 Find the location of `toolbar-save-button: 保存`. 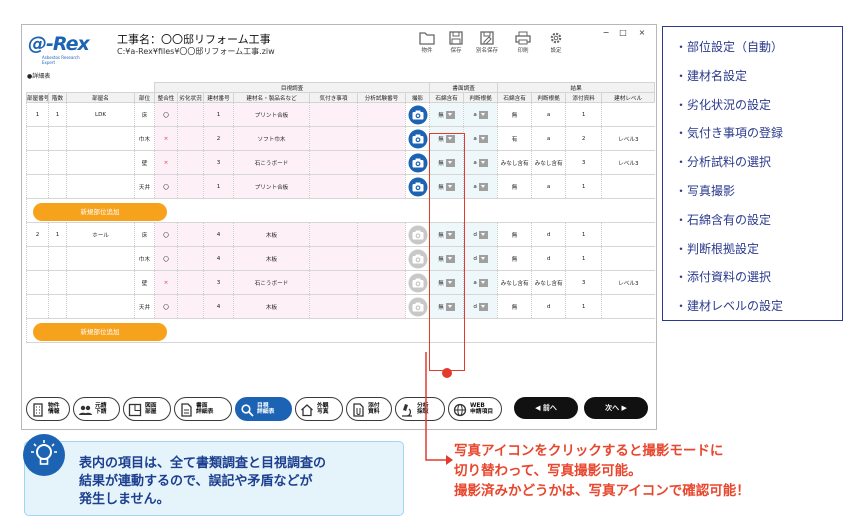

toolbar-save-button: 保存 is located at coordinates (456, 42).